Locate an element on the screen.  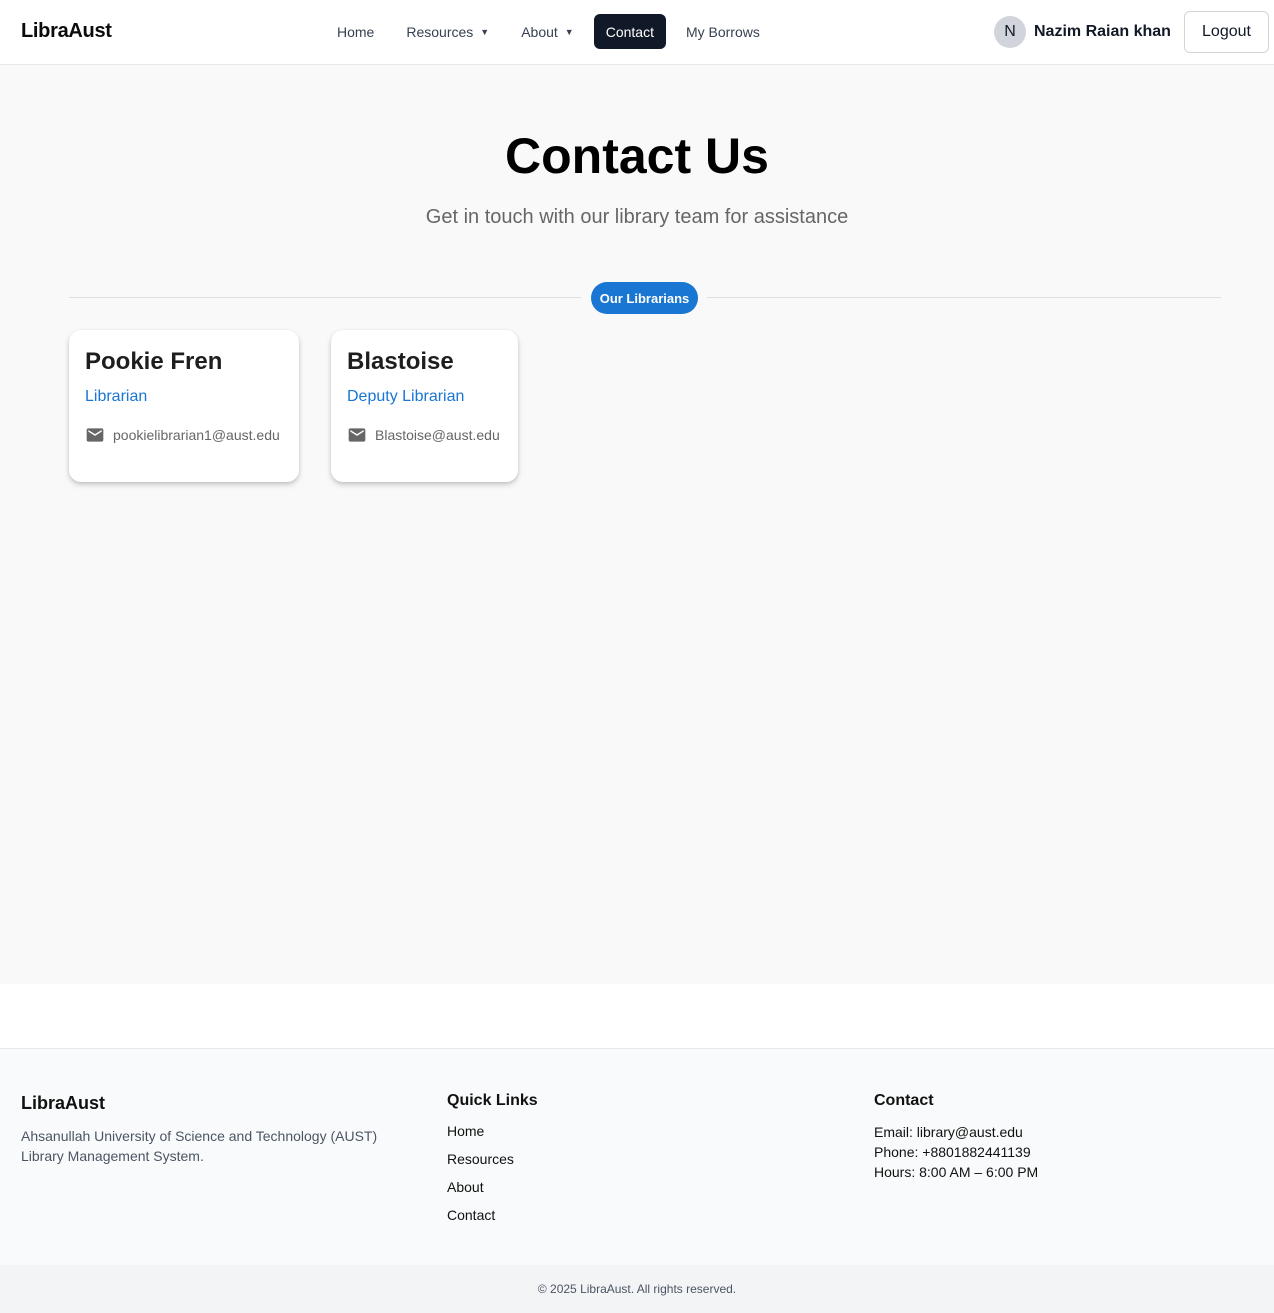
nav-contact: Contact is located at coordinates (629, 31).